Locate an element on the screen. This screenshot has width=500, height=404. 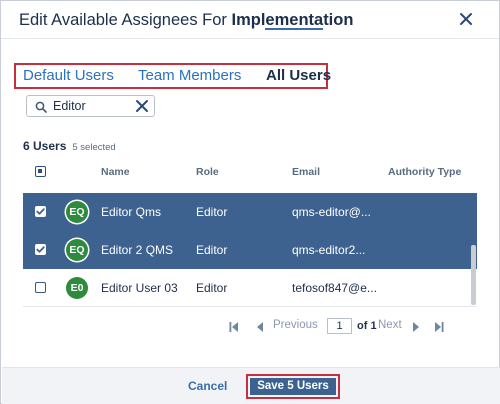
column-header-name: Name is located at coordinates (115, 172).